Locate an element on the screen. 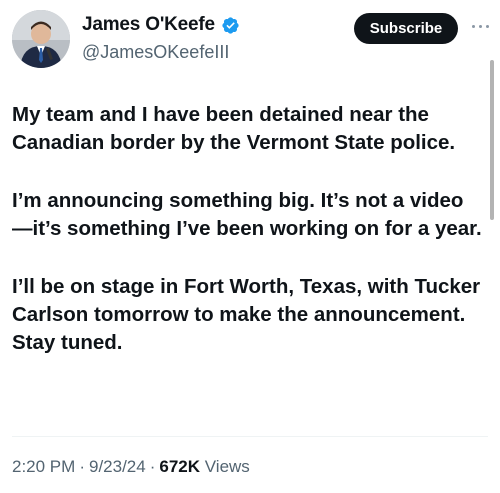 This screenshot has width=500, height=493. tweet-metadata: 2:20 PM · 9/23/24 · 672K Views is located at coordinates (131, 467).